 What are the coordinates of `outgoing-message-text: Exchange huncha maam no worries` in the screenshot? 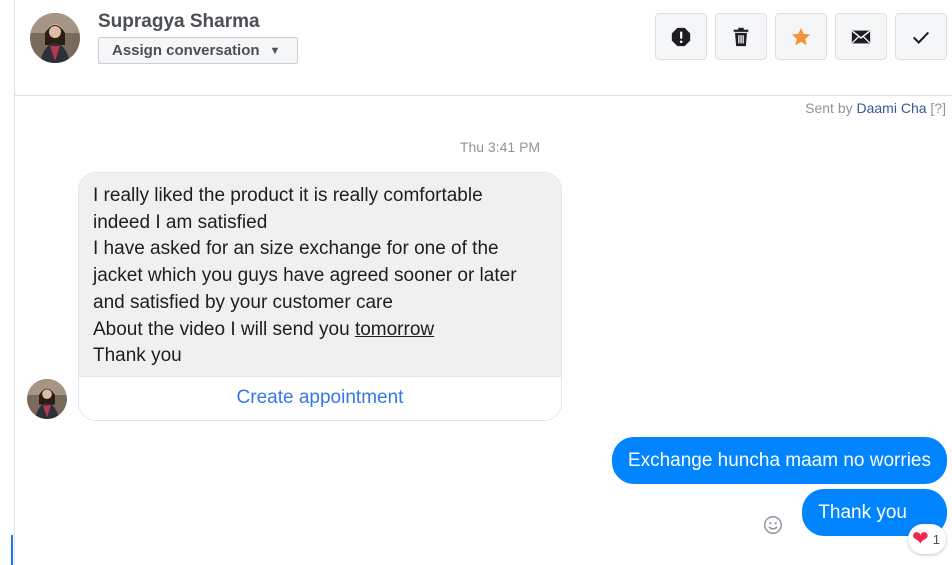 It's located at (779, 460).